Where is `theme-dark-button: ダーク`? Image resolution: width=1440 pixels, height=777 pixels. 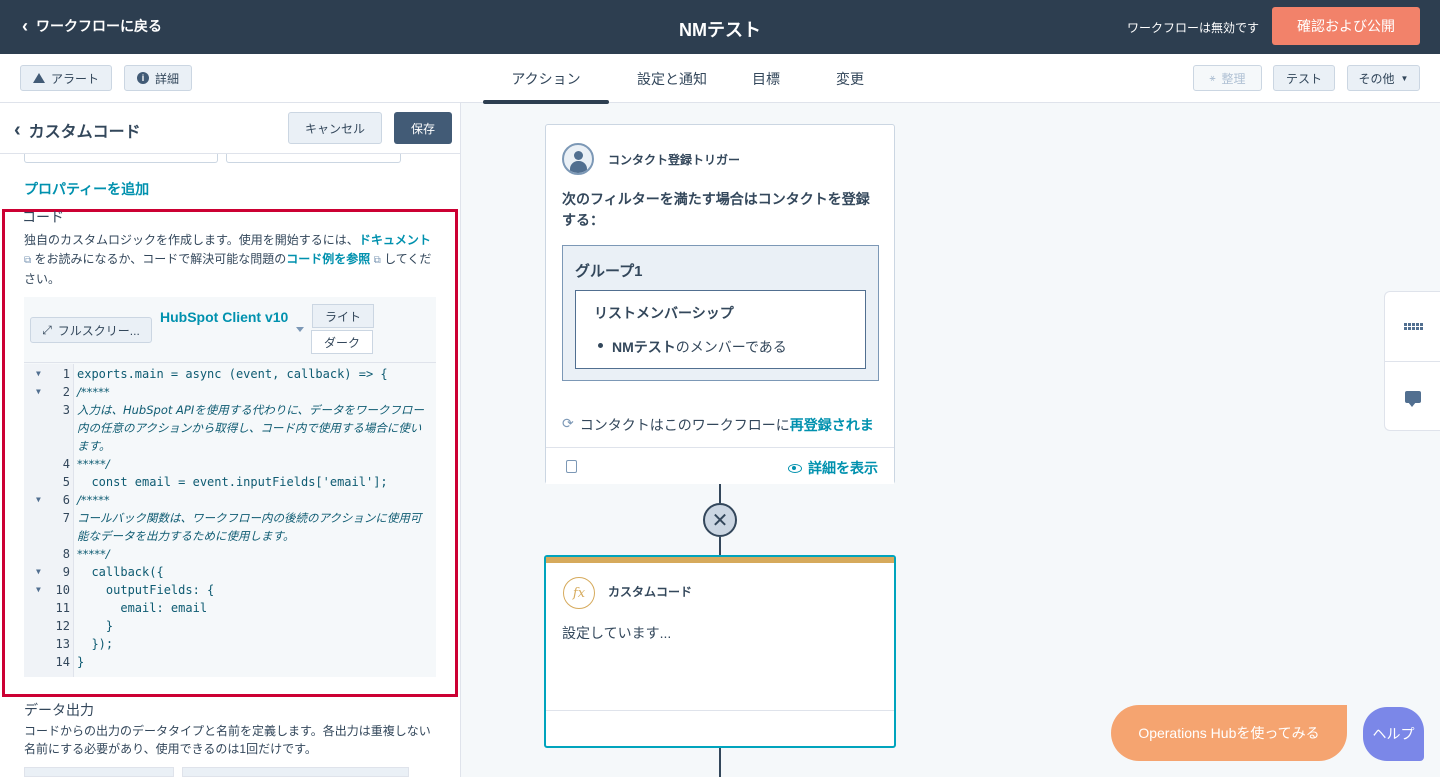 theme-dark-button: ダーク is located at coordinates (342, 342).